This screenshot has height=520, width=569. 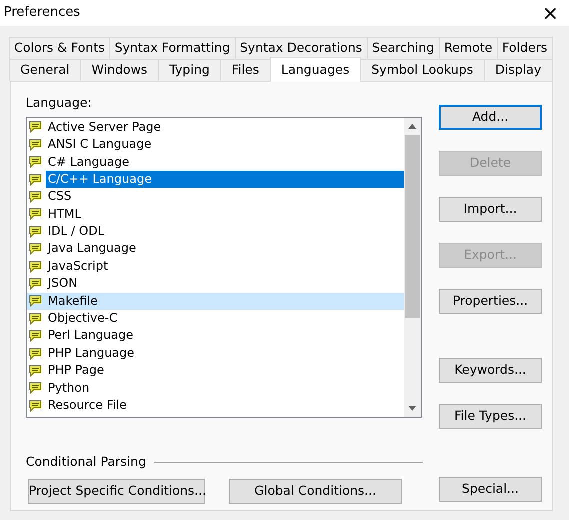 What do you see at coordinates (215, 371) in the screenshot?
I see `language-item: PHP Page` at bounding box center [215, 371].